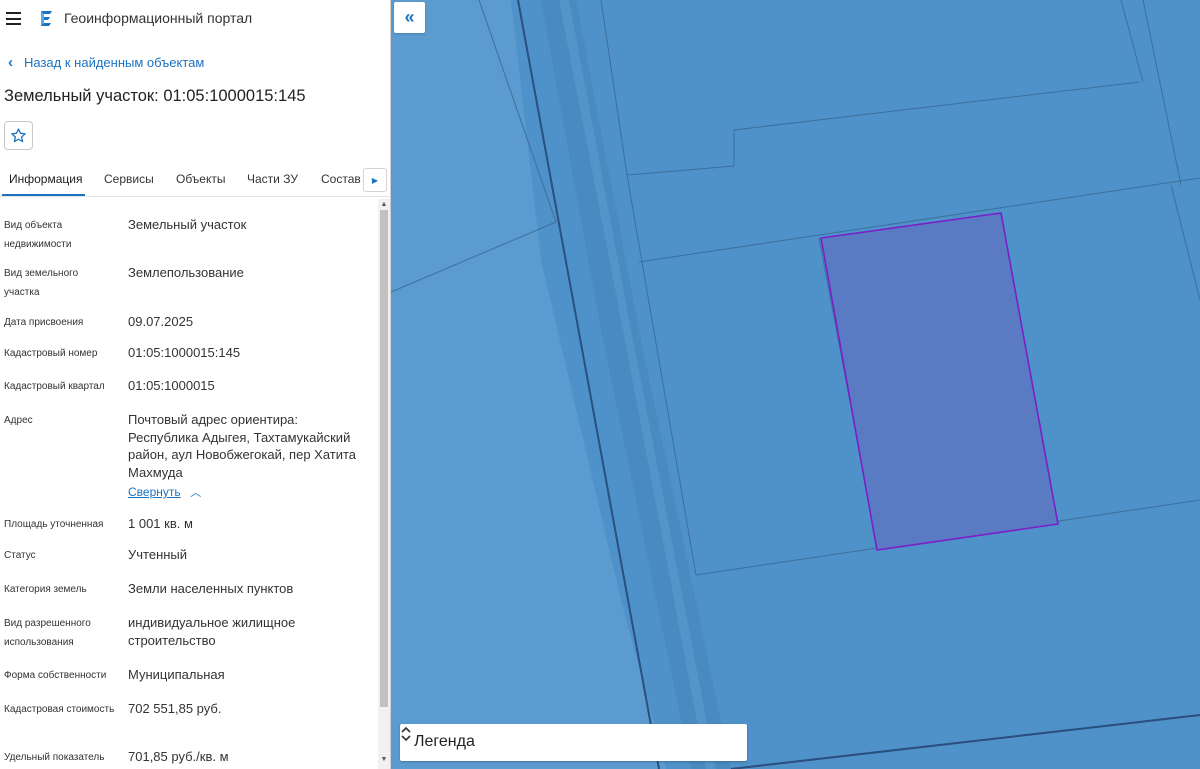 The height and width of the screenshot is (769, 1200). I want to click on tab-composition: Состав, so click(341, 179).